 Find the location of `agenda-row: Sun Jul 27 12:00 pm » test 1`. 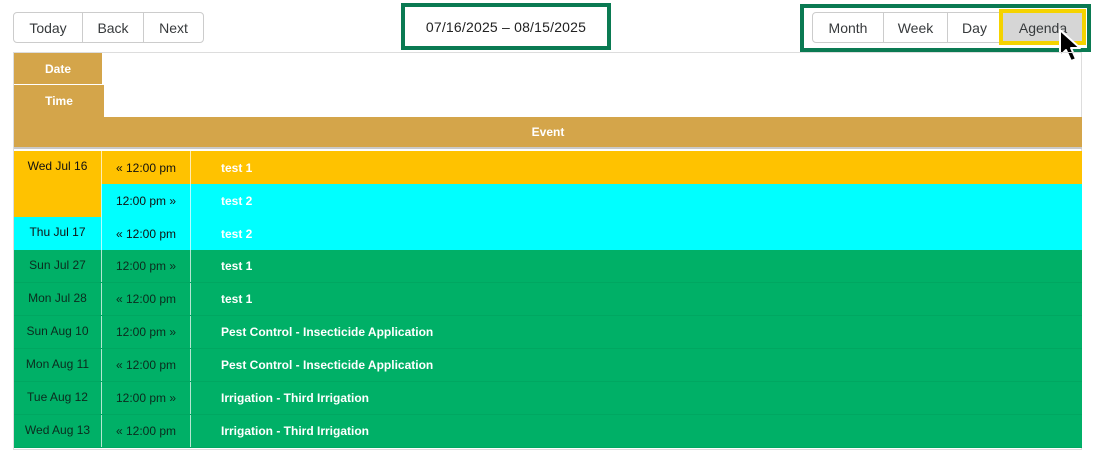

agenda-row: Sun Jul 27 12:00 pm » test 1 is located at coordinates (548, 266).